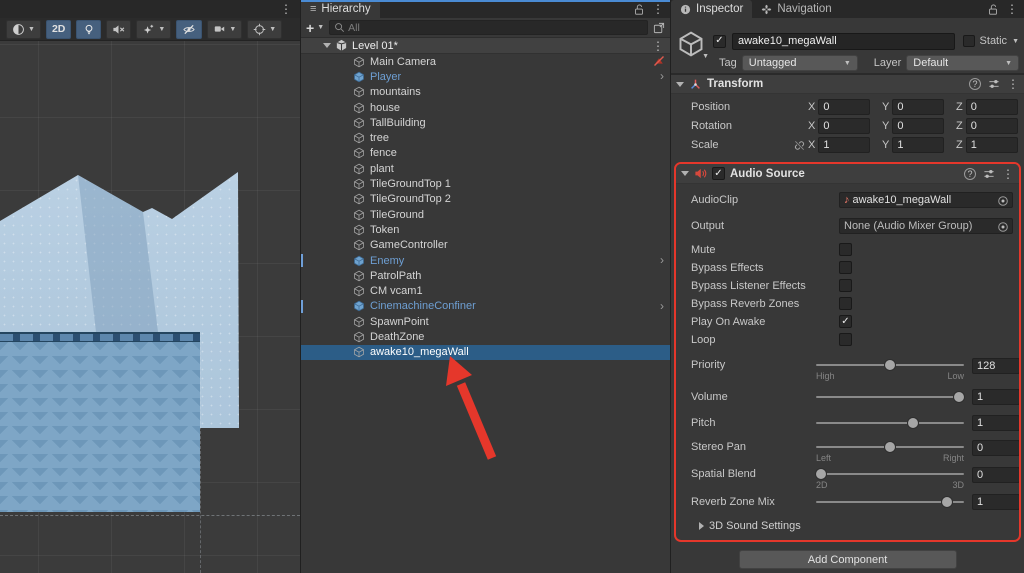 The height and width of the screenshot is (573, 1024). I want to click on position-y-field: 0, so click(918, 107).